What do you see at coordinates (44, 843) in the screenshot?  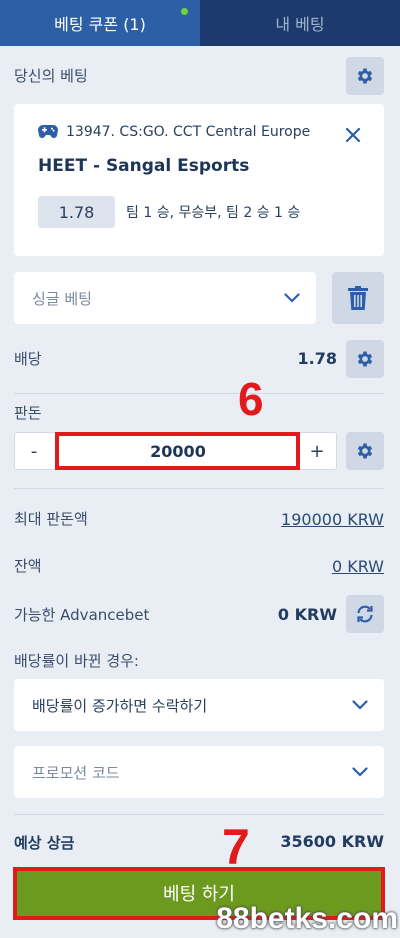 I see `potential-win-label: 예상 상금` at bounding box center [44, 843].